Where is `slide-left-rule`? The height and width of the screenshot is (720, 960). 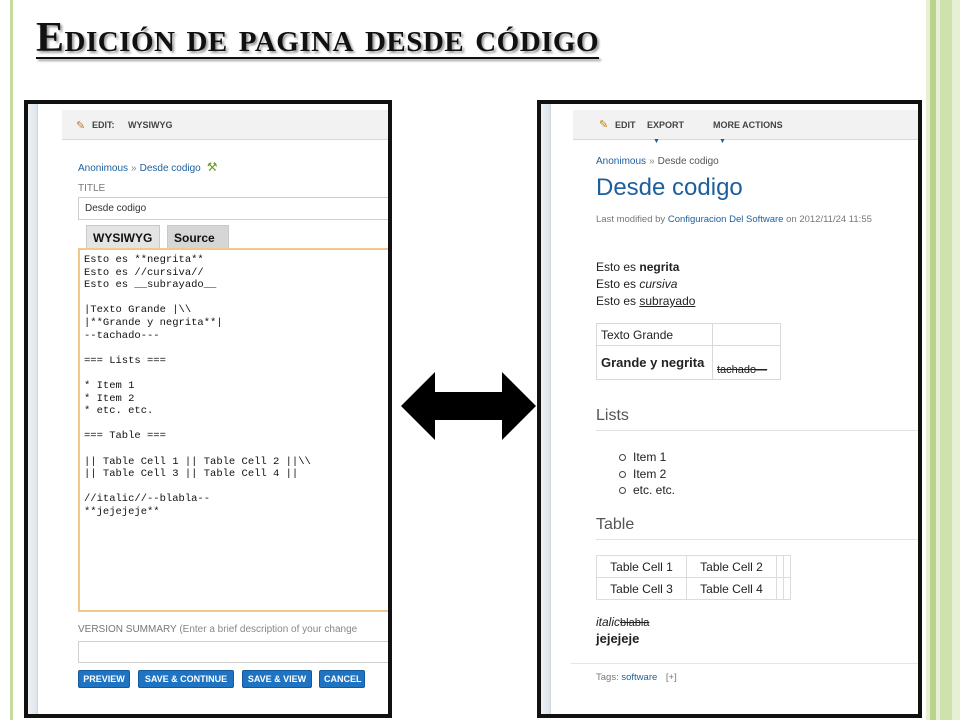
slide-left-rule is located at coordinates (11, 360).